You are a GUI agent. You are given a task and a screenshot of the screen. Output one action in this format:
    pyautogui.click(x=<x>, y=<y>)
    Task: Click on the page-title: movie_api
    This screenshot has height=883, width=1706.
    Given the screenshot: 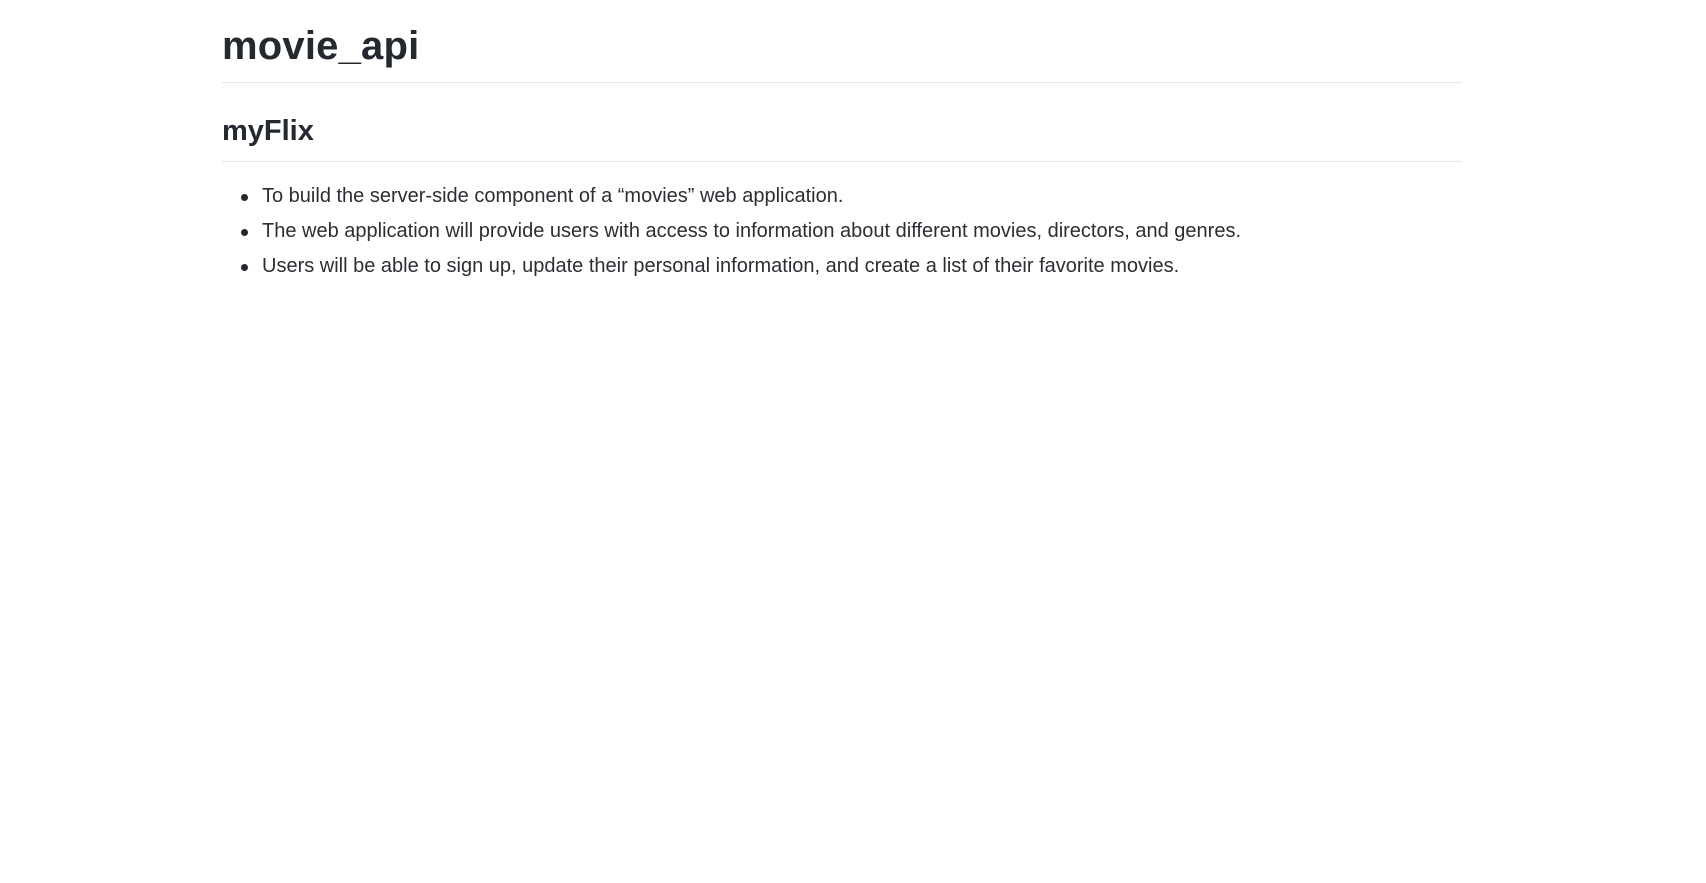 What is the action you would take?
    pyautogui.click(x=321, y=46)
    